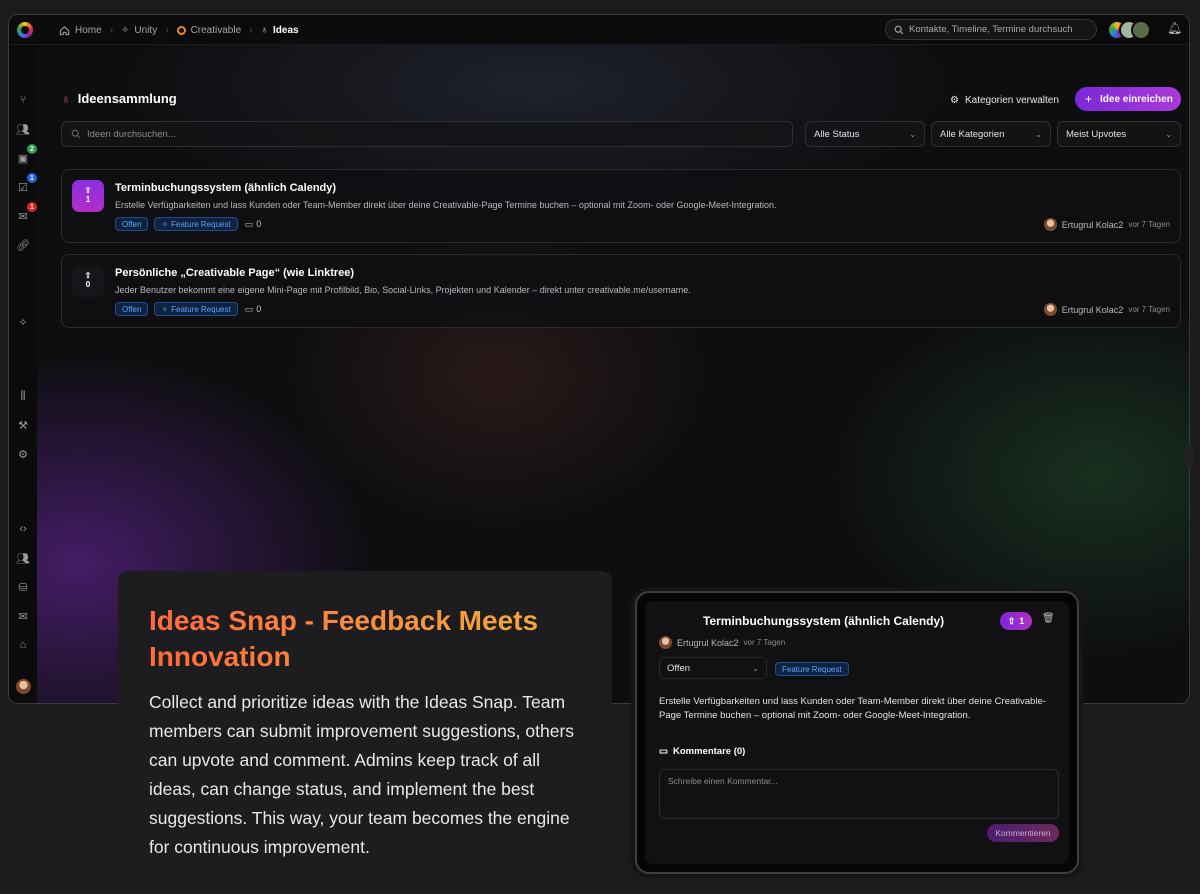 The height and width of the screenshot is (894, 1200). What do you see at coordinates (1023, 833) in the screenshot?
I see `comment-submit-button: Kommentieren` at bounding box center [1023, 833].